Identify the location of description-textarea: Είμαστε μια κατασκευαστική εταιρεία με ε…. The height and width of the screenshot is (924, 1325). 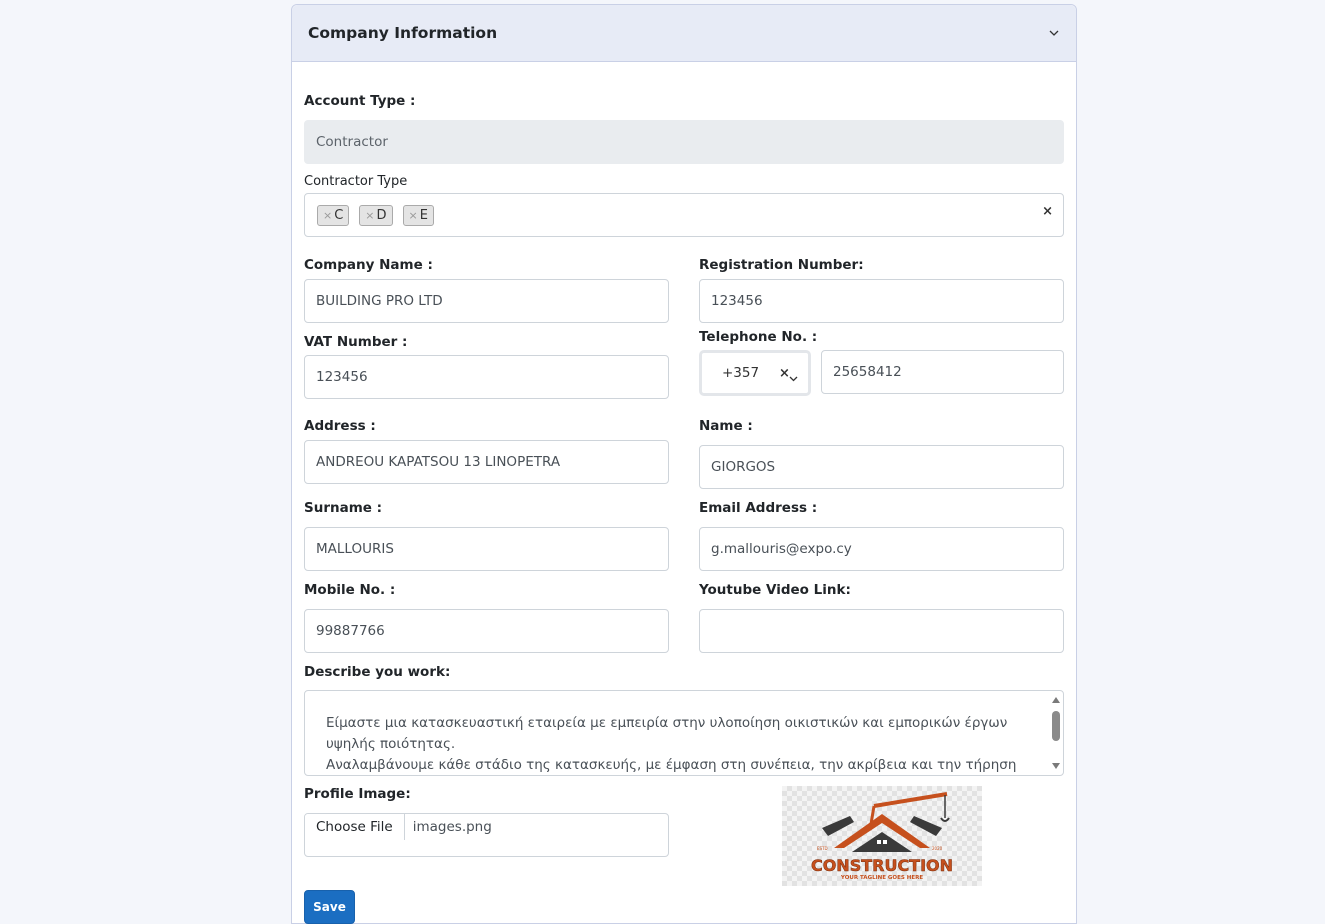
(684, 733).